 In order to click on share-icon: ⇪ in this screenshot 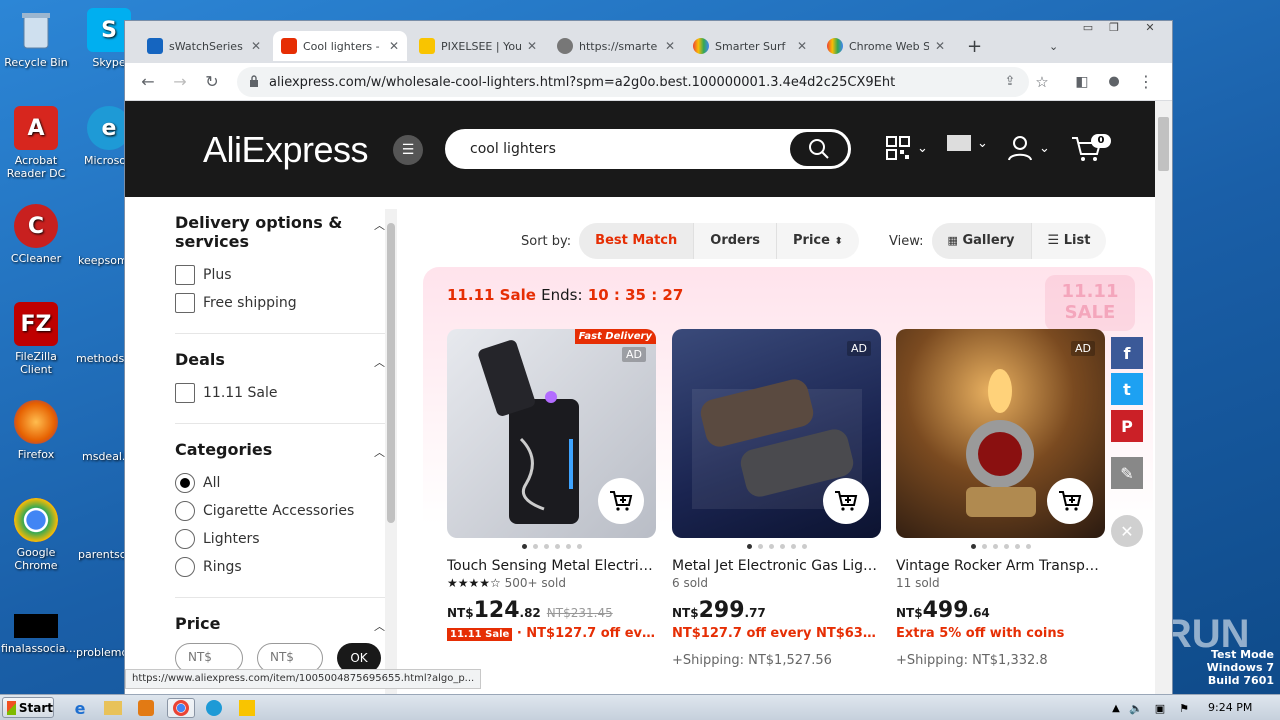, I will do `click(1010, 82)`.